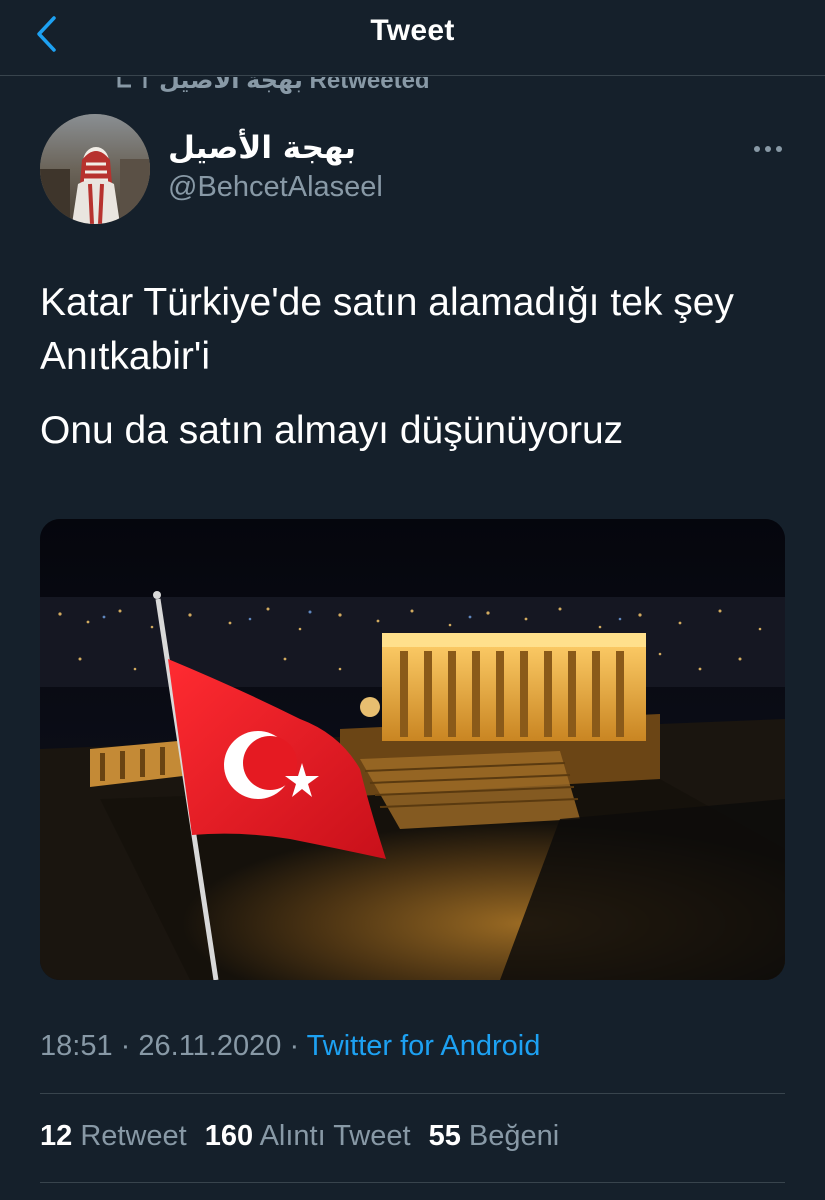 This screenshot has height=1200, width=825. Describe the element at coordinates (412, 30) in the screenshot. I see `page-title: Tweet` at that location.